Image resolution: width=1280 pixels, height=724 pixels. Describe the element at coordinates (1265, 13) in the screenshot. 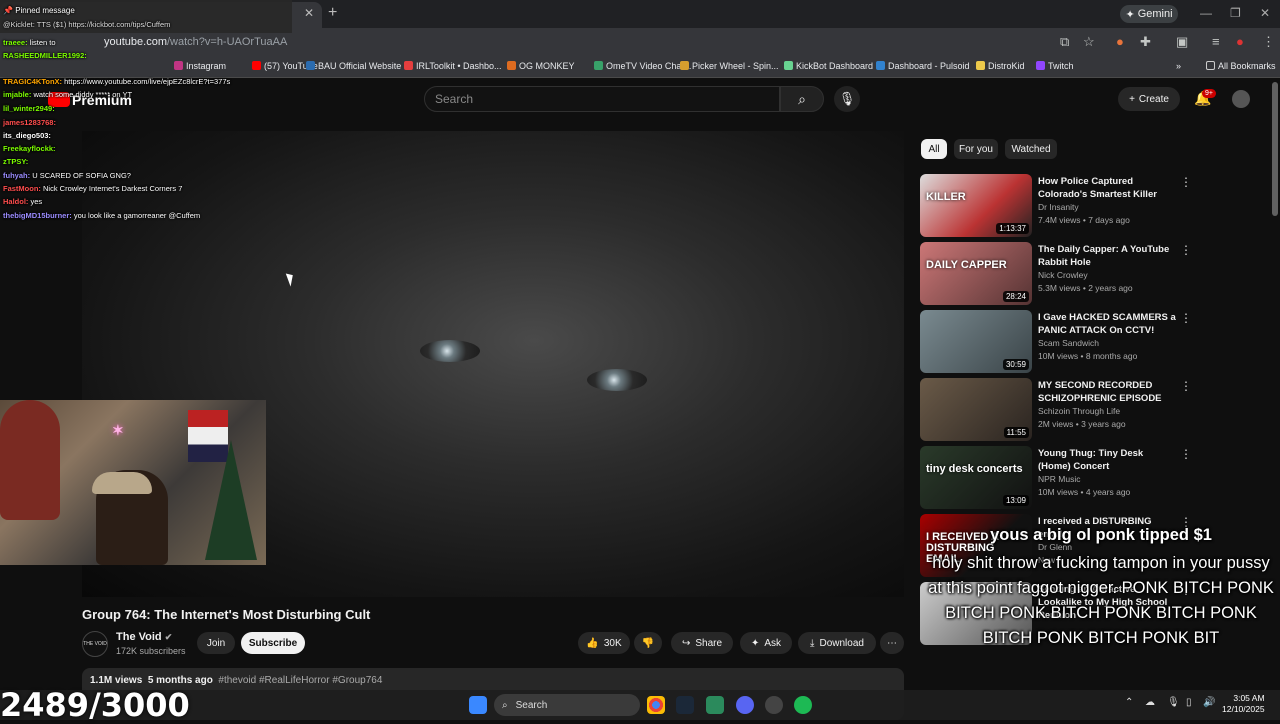

I see `close-window-icon: ✕` at that location.